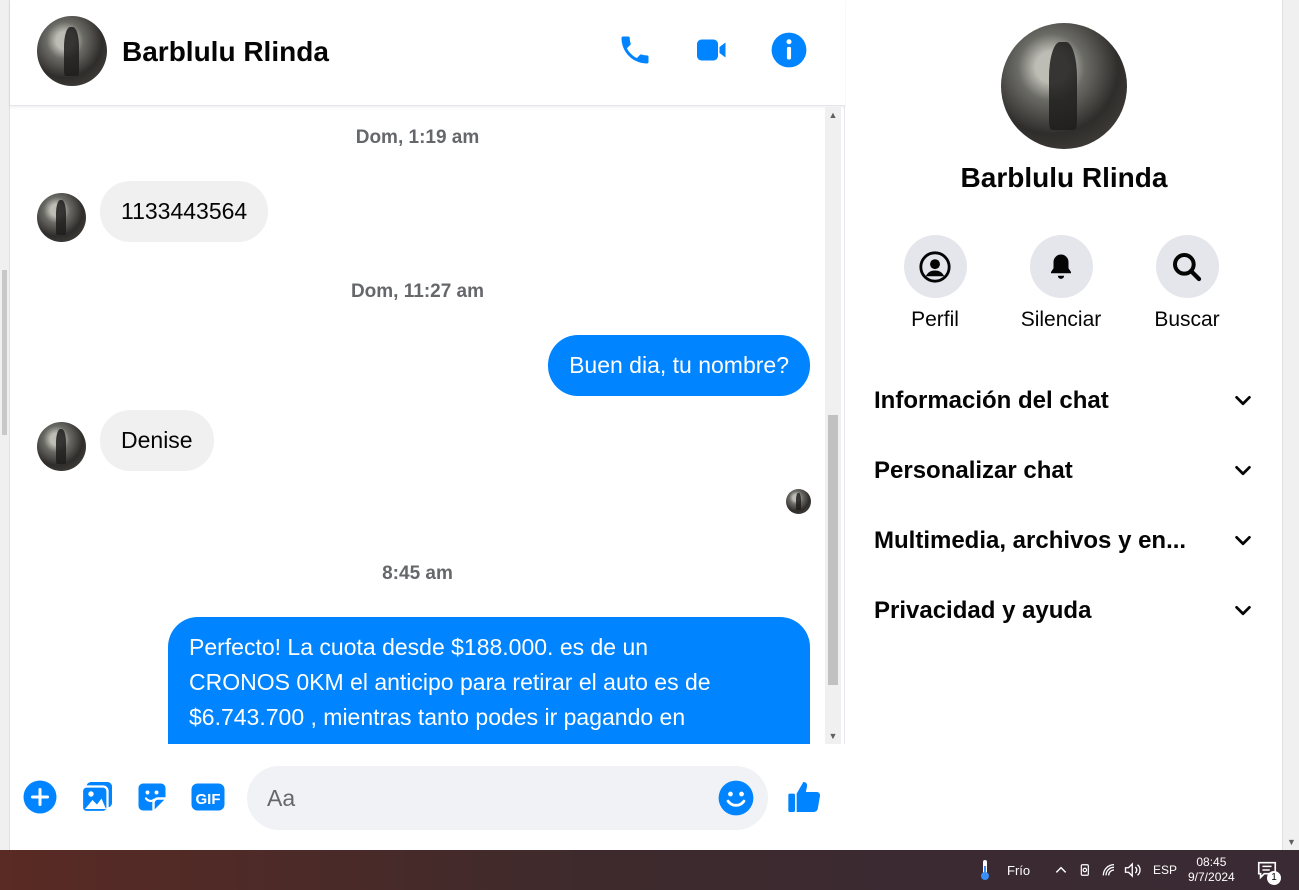  I want to click on info-icon, so click(789, 50).